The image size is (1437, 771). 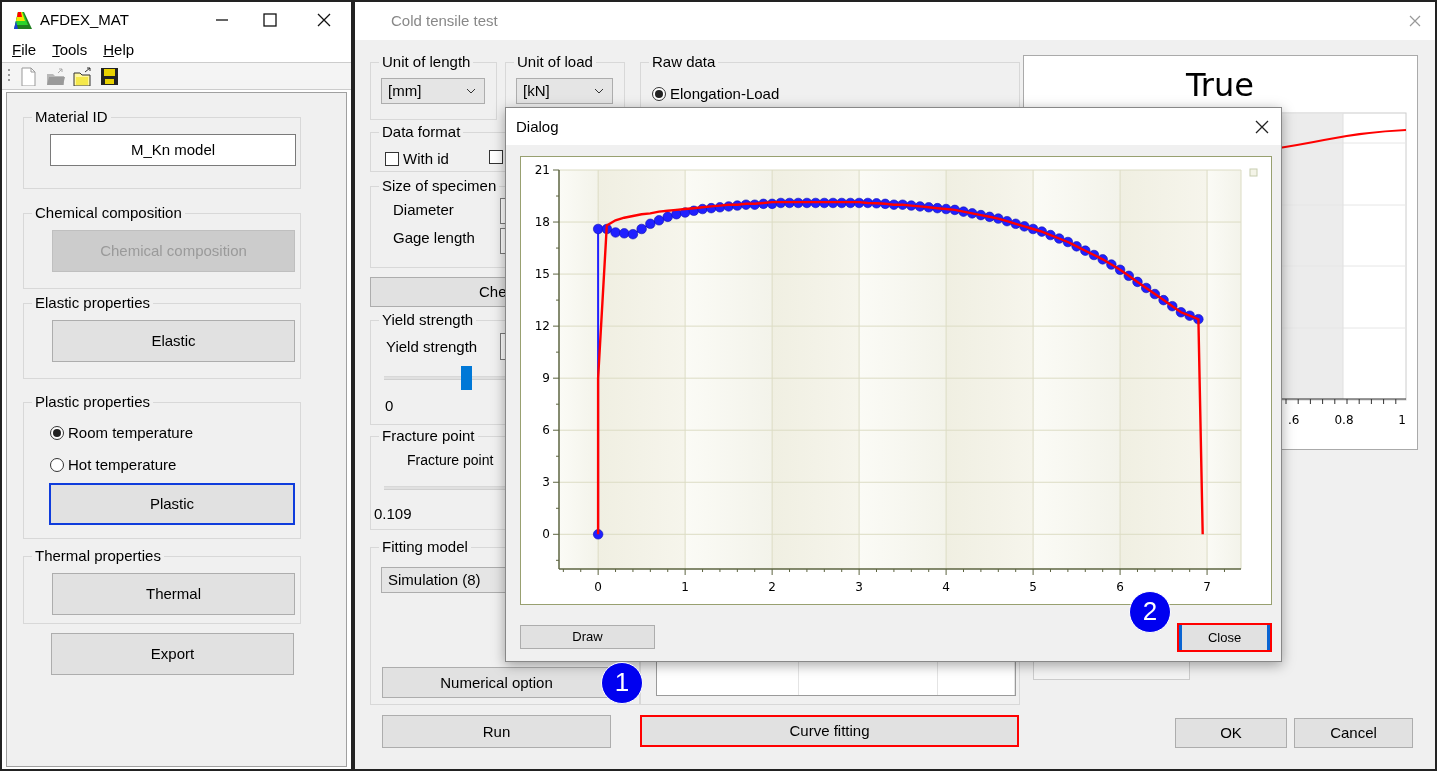 What do you see at coordinates (542, 222) in the screenshot?
I see `tick-label: 18` at bounding box center [542, 222].